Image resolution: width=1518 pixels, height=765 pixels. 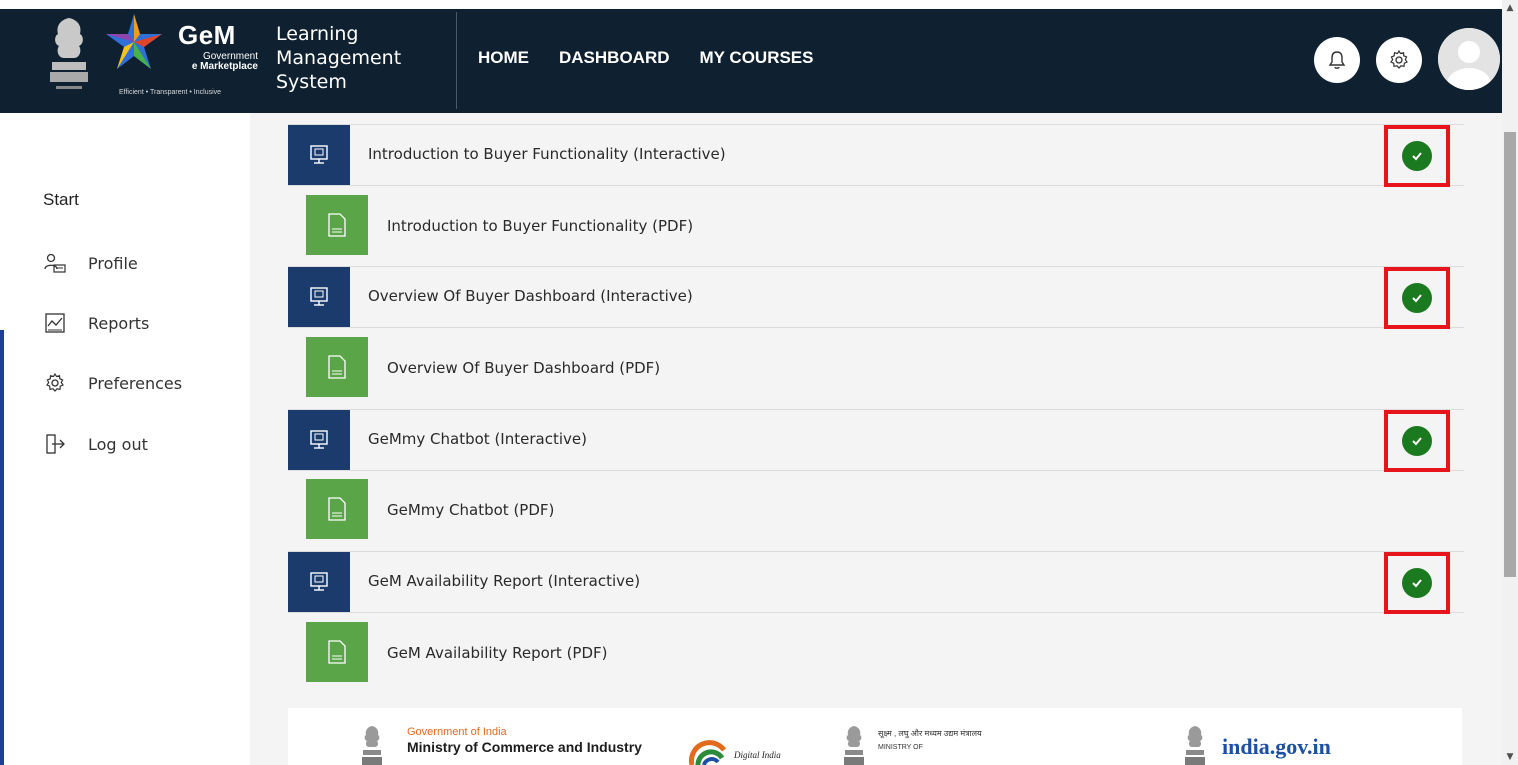 I want to click on sidebar-item-label: Profile, so click(x=113, y=263).